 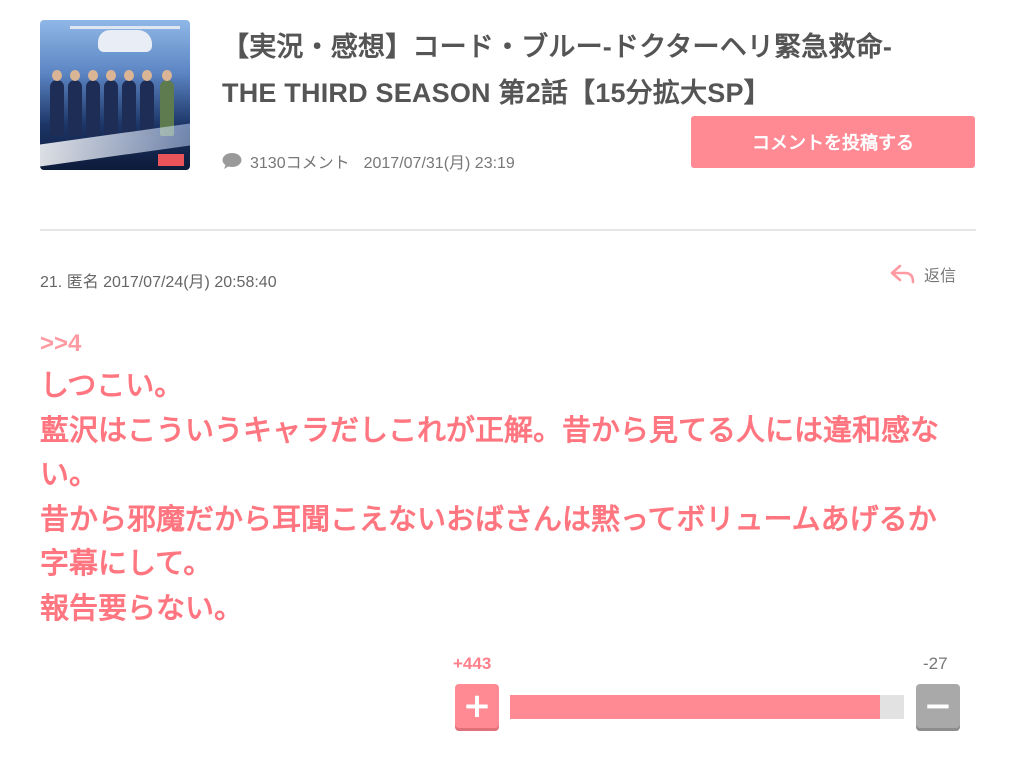 What do you see at coordinates (902, 274) in the screenshot?
I see `reply-arrow-icon` at bounding box center [902, 274].